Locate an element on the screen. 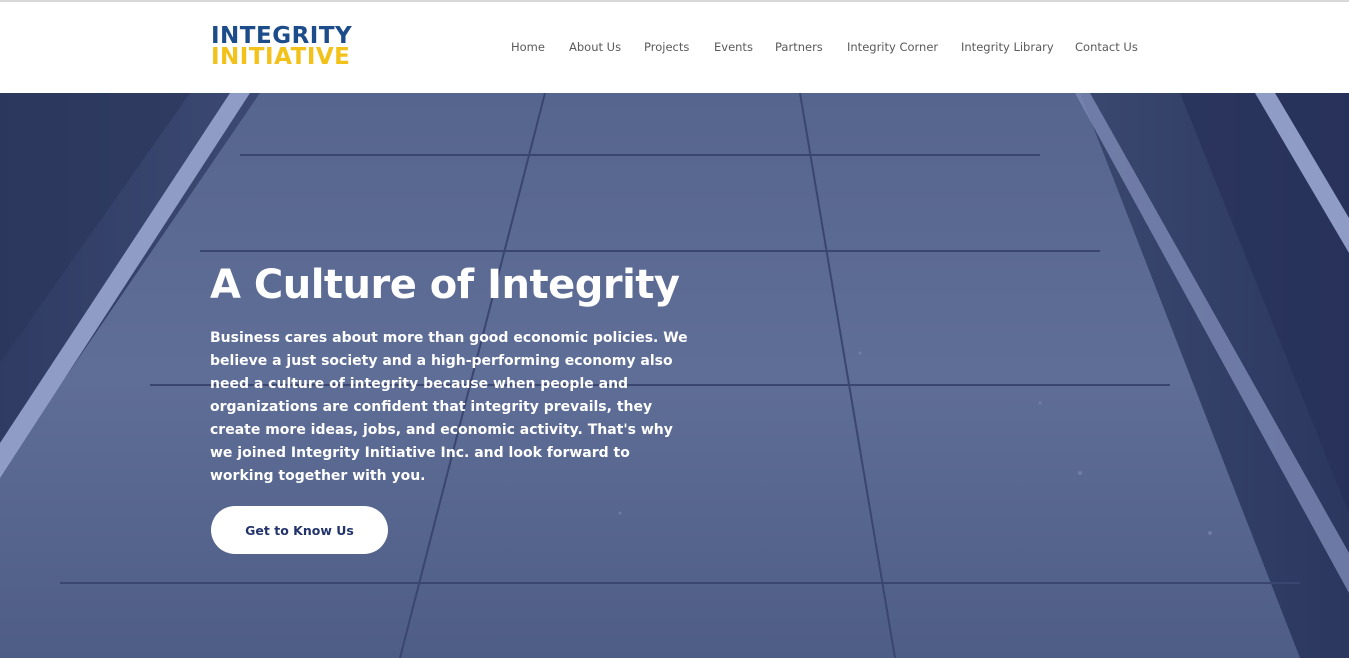 Image resolution: width=1349 pixels, height=658 pixels. hero-title: A Culture of Integrity is located at coordinates (445, 285).